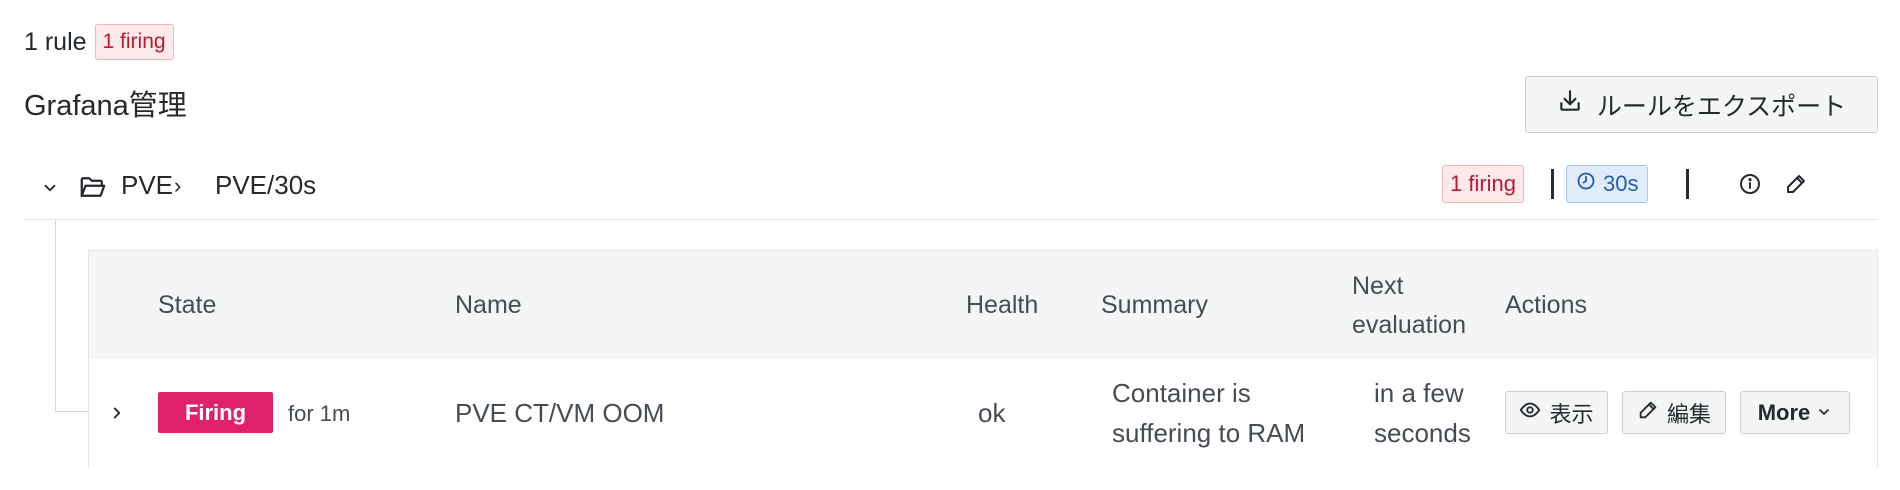 This screenshot has width=1900, height=490. Describe the element at coordinates (1483, 184) in the screenshot. I see `group-firing-badge: 1 firing` at that location.